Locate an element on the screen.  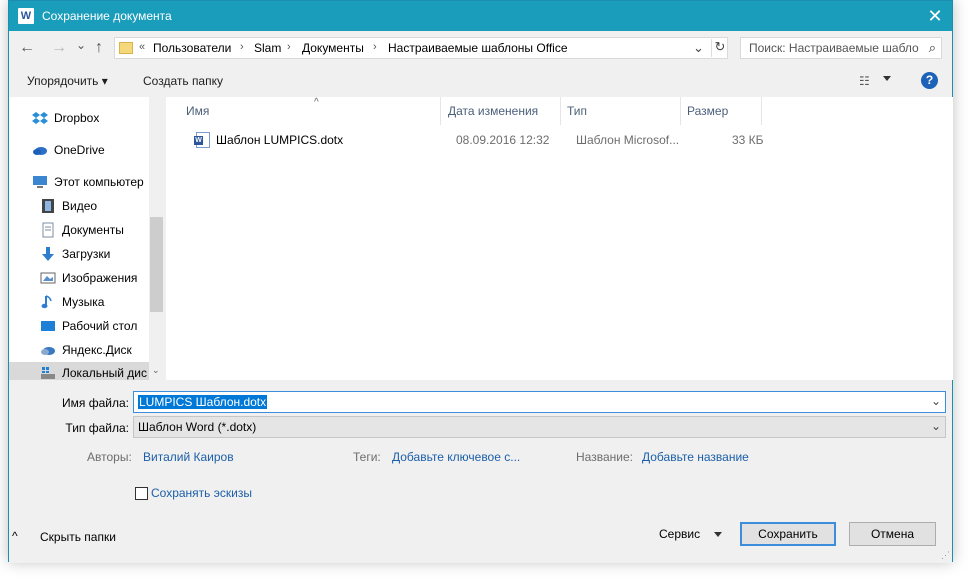
sidebar-item-yandex-disk: Яндекс.Диск is located at coordinates (79, 350).